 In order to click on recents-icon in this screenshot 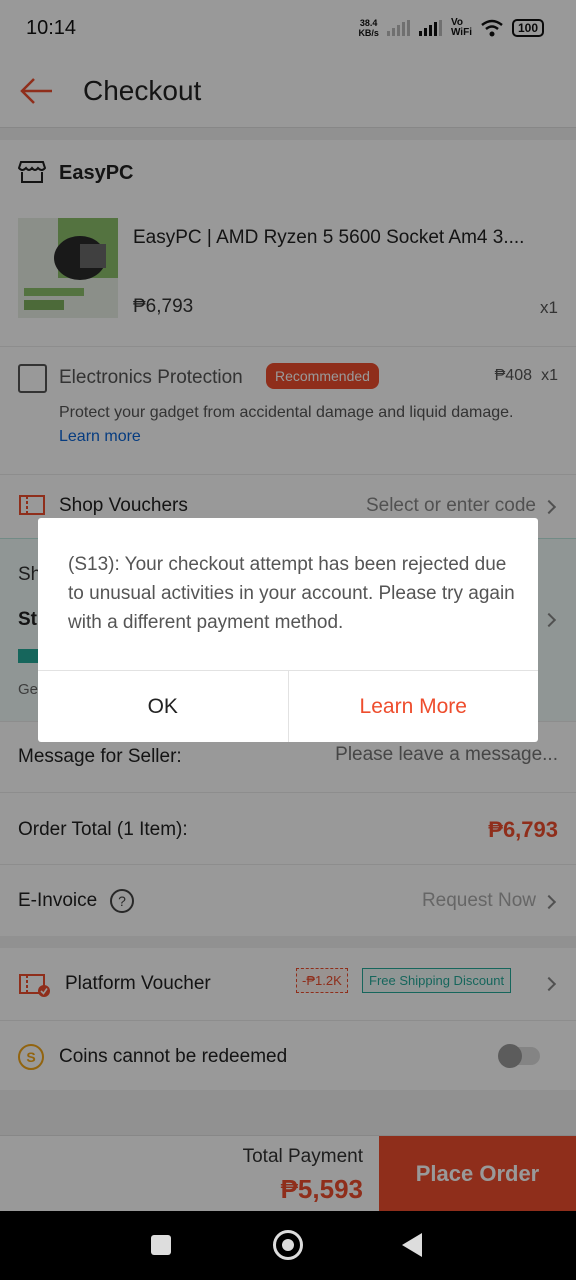, I will do `click(161, 1245)`.